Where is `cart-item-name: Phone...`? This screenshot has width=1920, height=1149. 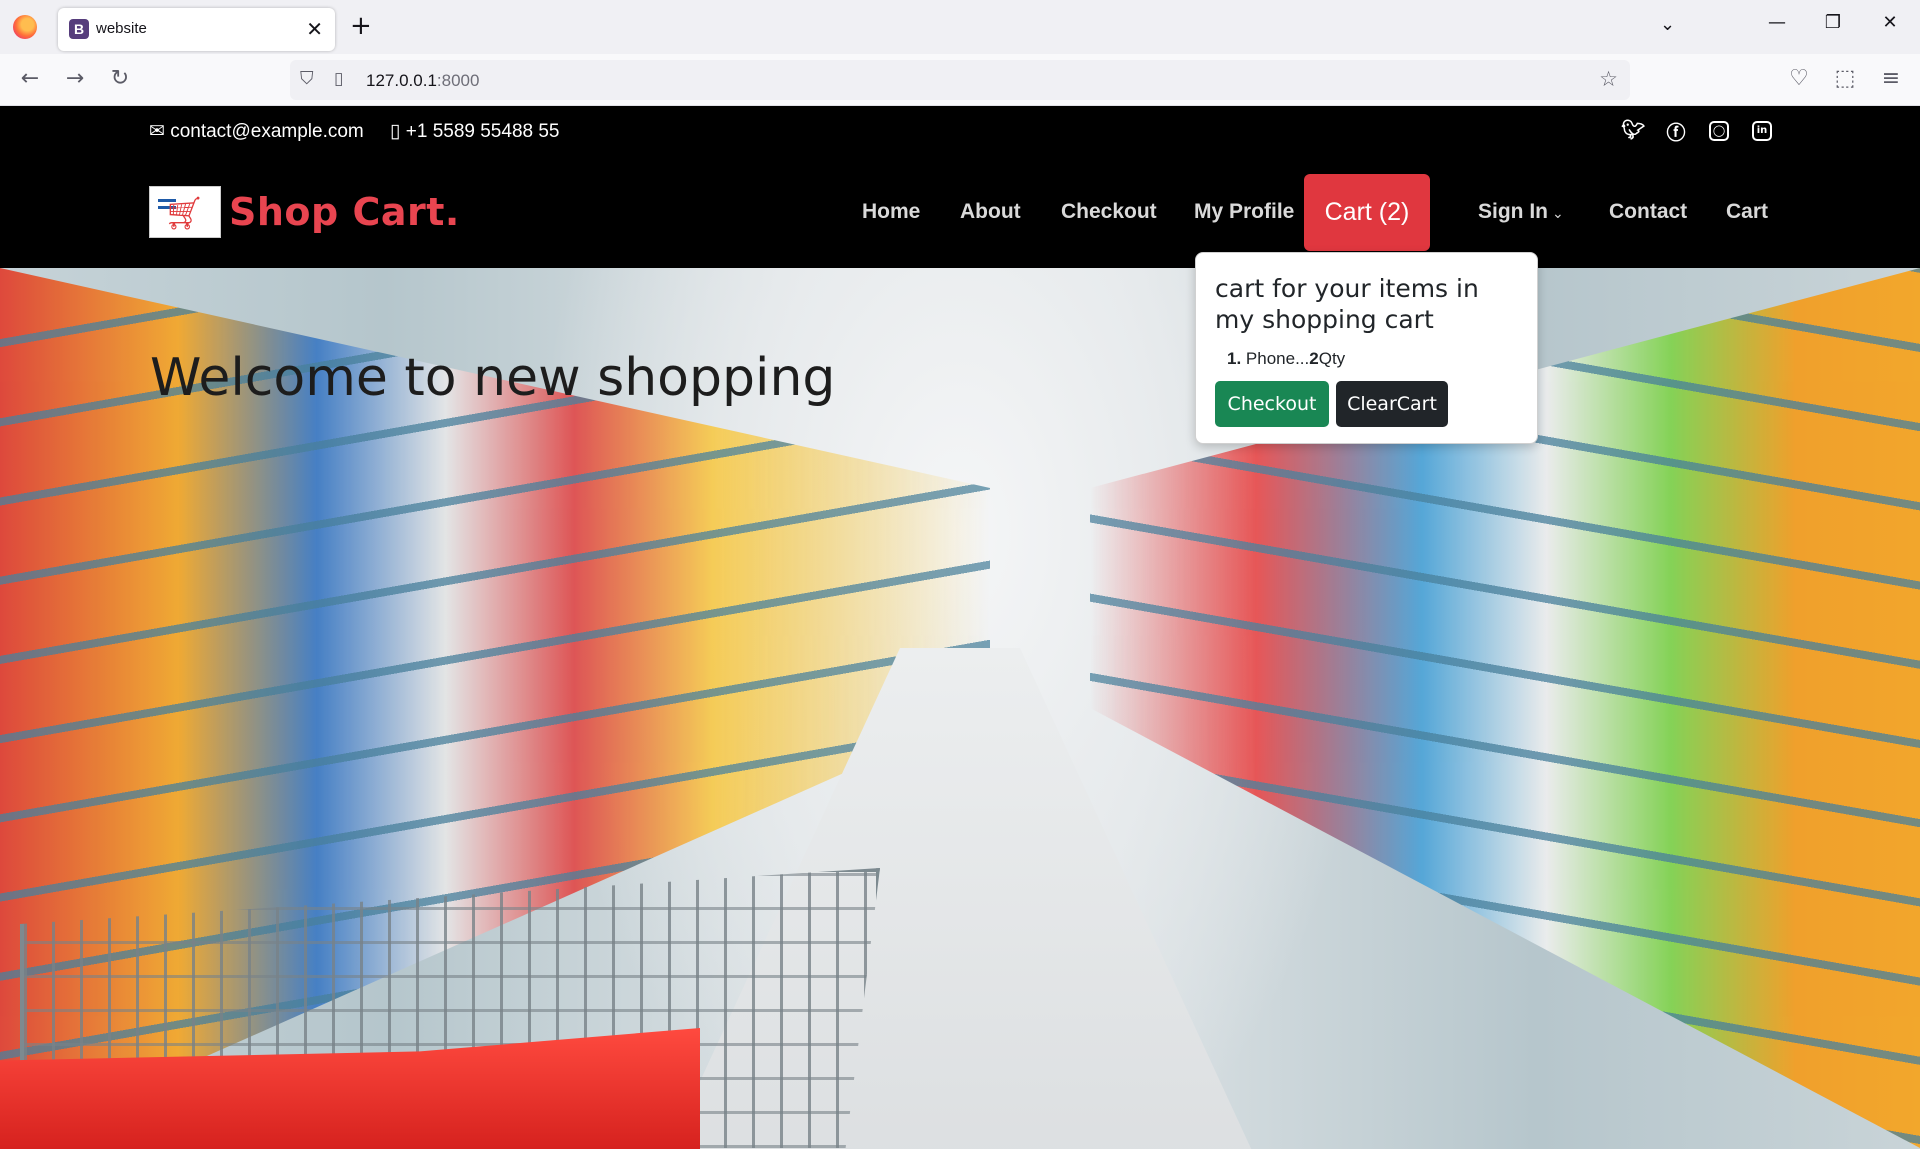
cart-item-name: Phone... is located at coordinates (1277, 358).